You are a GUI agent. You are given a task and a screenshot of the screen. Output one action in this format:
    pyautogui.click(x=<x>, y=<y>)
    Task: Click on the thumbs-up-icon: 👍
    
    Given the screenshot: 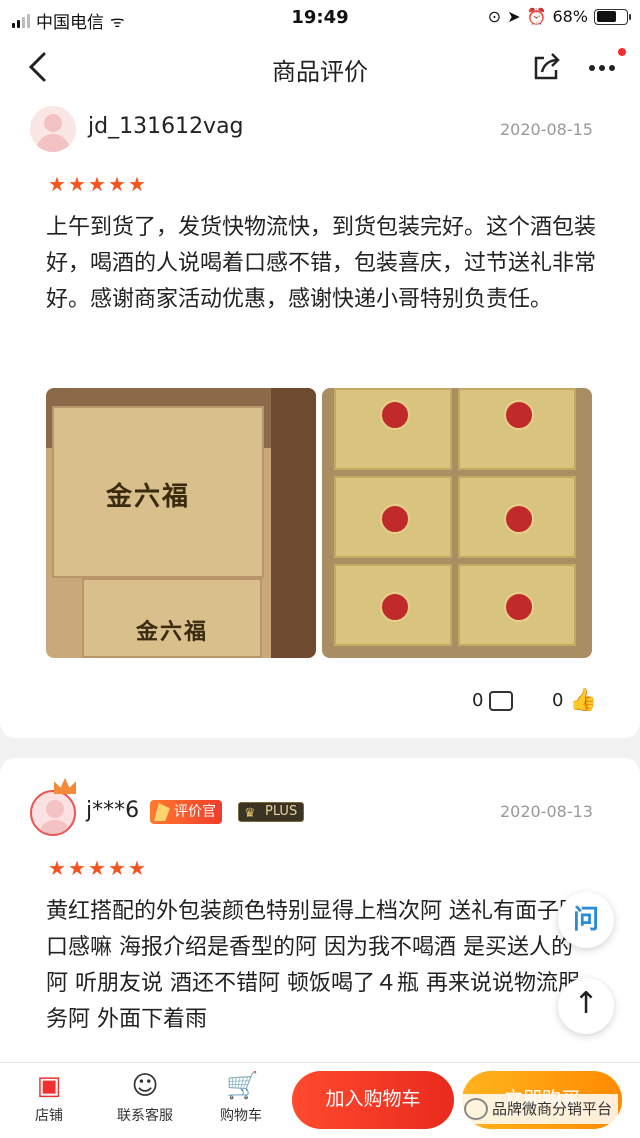 What is the action you would take?
    pyautogui.click(x=582, y=700)
    